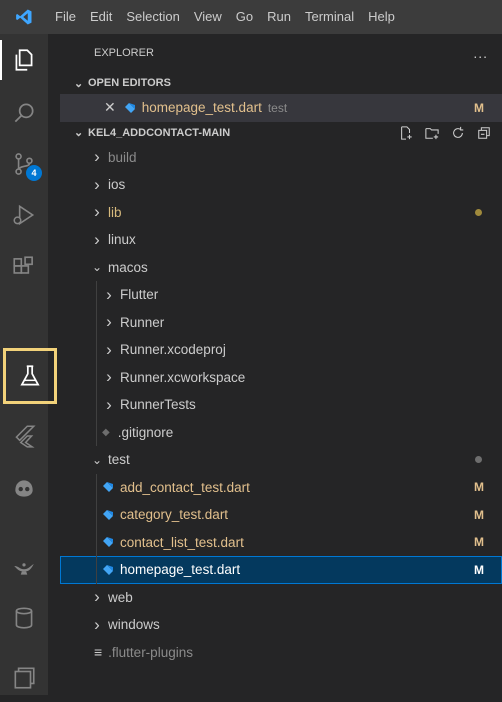 Image resolution: width=502 pixels, height=702 pixels. Describe the element at coordinates (24, 164) in the screenshot. I see `source-control-activity-button: 4` at that location.